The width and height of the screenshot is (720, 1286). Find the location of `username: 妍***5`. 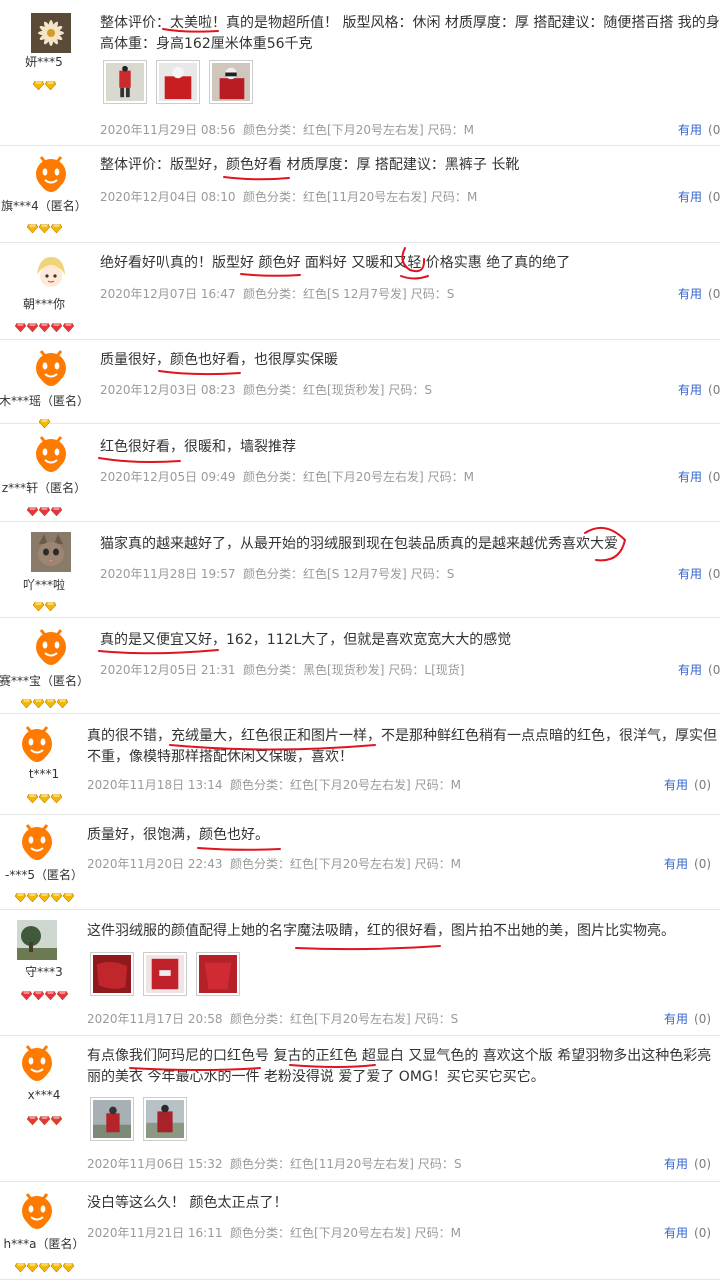

username: 妍***5 is located at coordinates (48, 61).